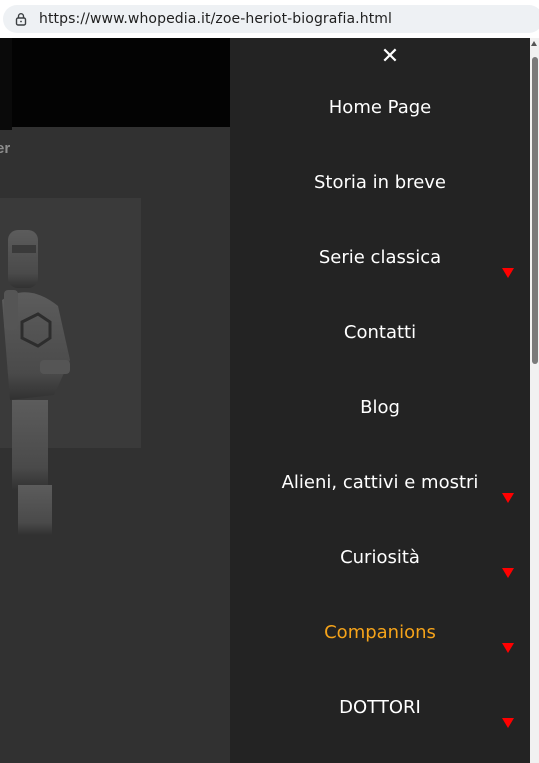 This screenshot has height=763, width=539. What do you see at coordinates (6, 84) in the screenshot?
I see `header-left-strip` at bounding box center [6, 84].